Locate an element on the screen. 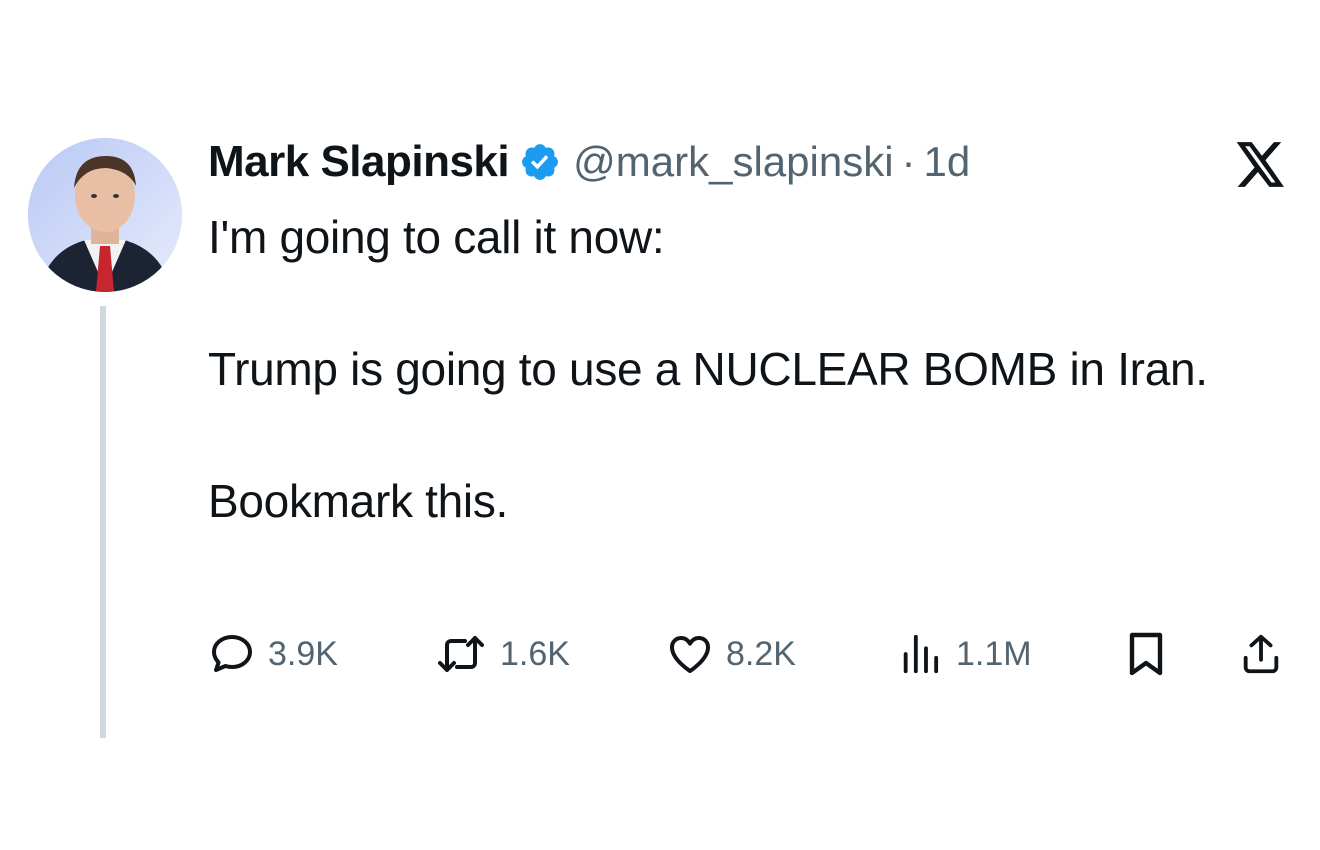 This screenshot has height=850, width=1320. share-icon is located at coordinates (1261, 654).